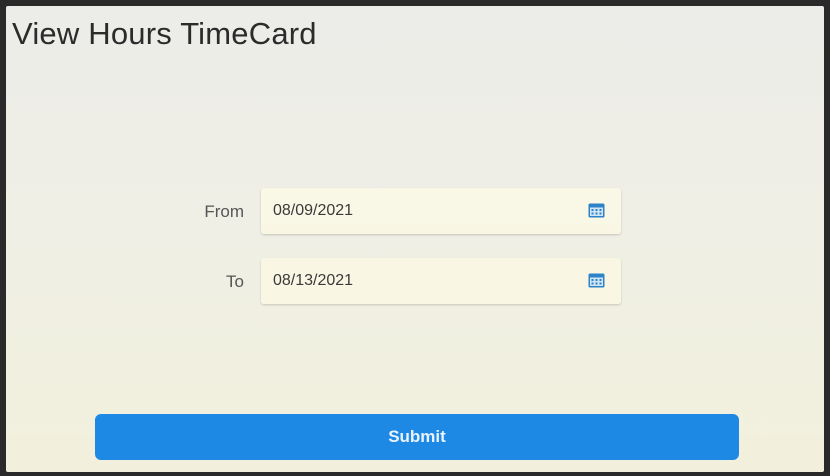 The image size is (830, 476). I want to click on from-date-row: From 08/09/2021, so click(415, 212).